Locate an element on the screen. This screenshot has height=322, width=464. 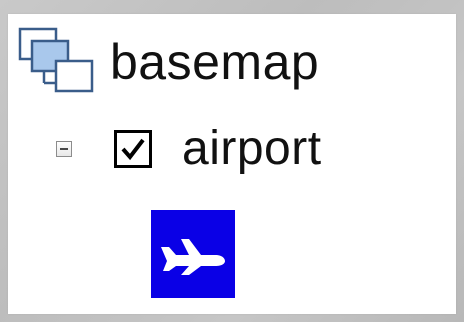
layer-group-icon is located at coordinates (57, 62).